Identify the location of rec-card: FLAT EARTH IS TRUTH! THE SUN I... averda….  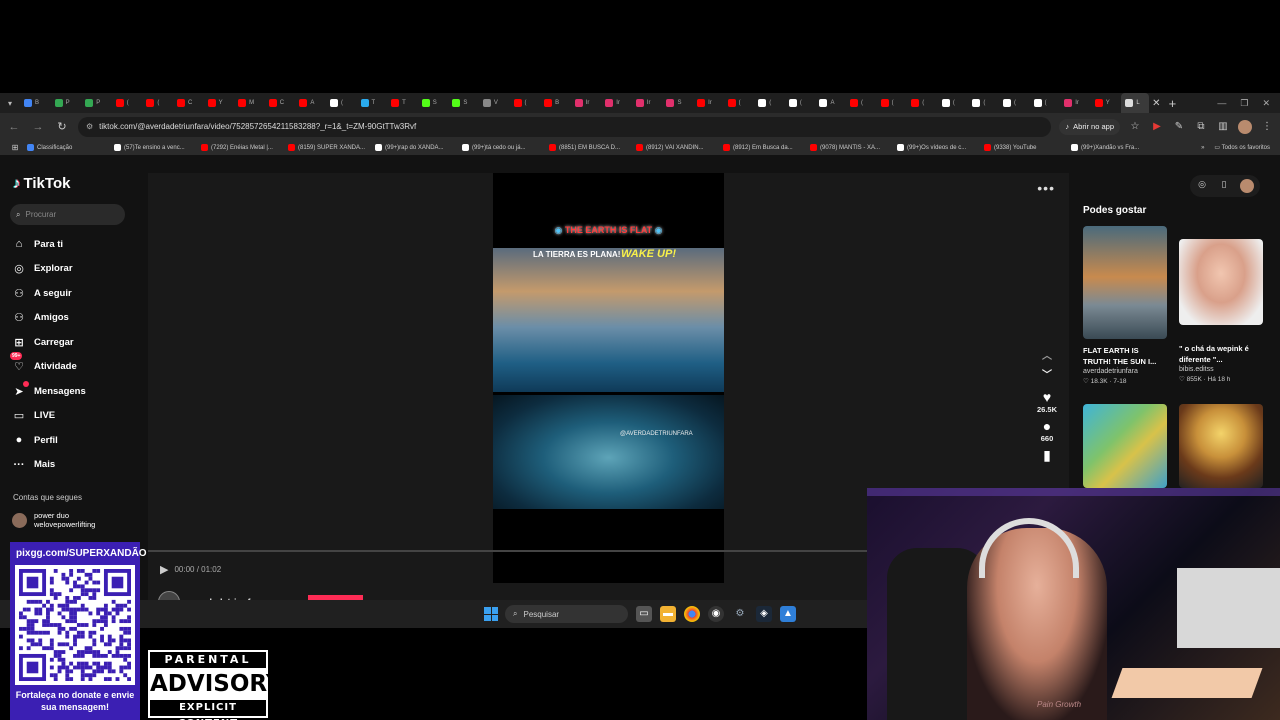
(1125, 305).